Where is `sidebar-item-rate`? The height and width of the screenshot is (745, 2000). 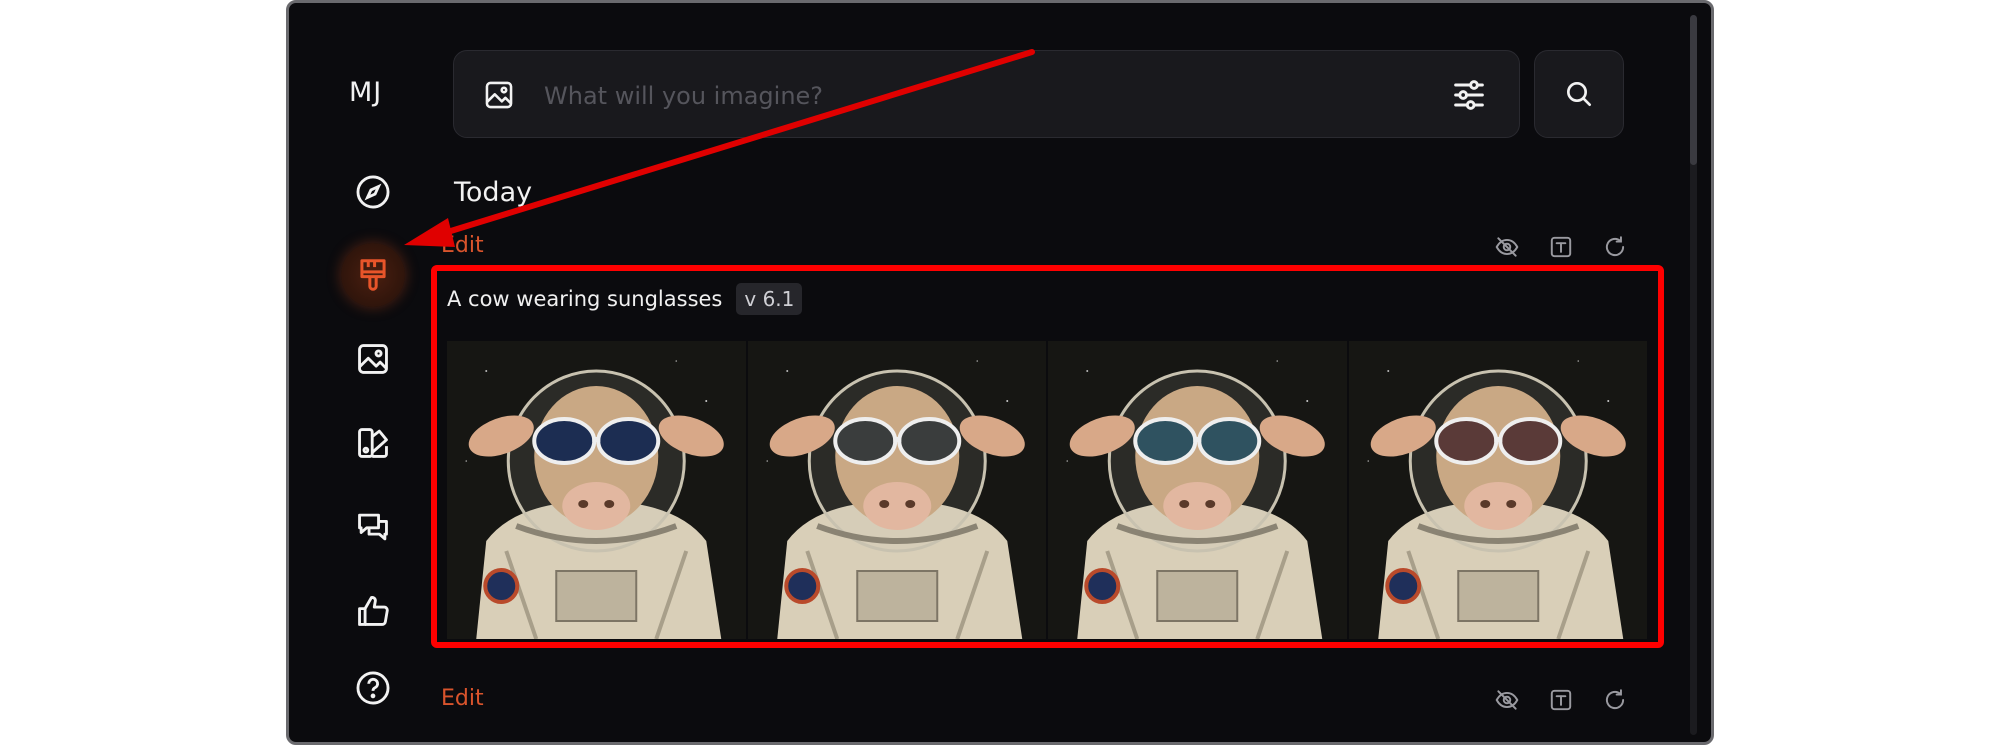 sidebar-item-rate is located at coordinates (373, 611).